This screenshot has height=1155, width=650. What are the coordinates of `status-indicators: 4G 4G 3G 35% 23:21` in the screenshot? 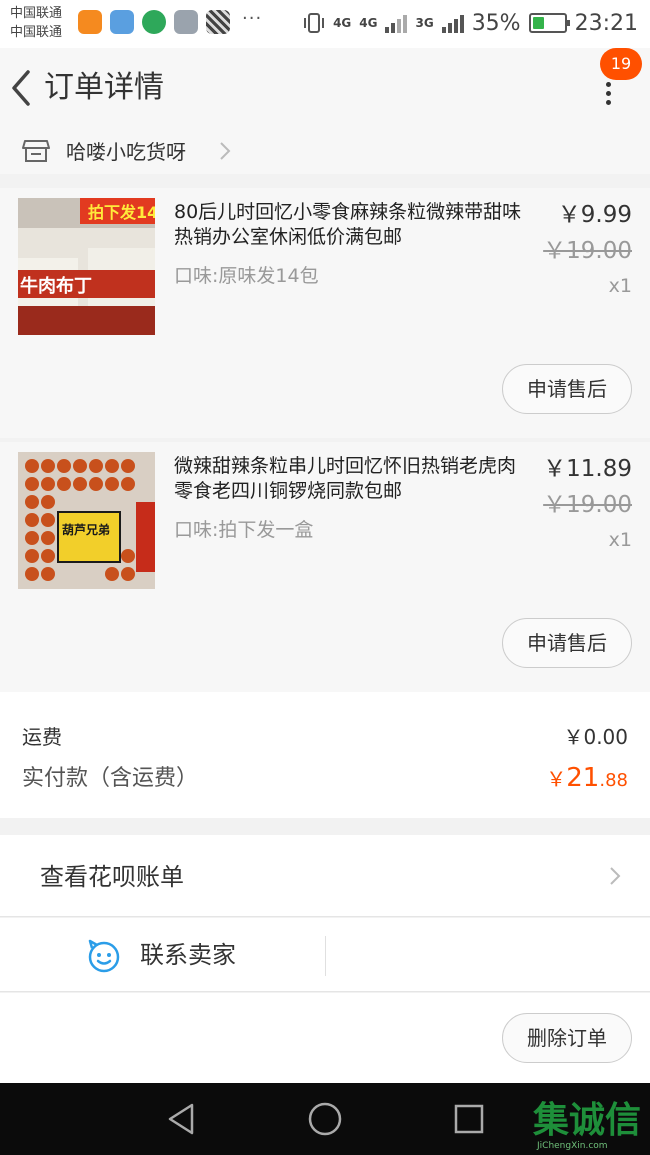 It's located at (470, 23).